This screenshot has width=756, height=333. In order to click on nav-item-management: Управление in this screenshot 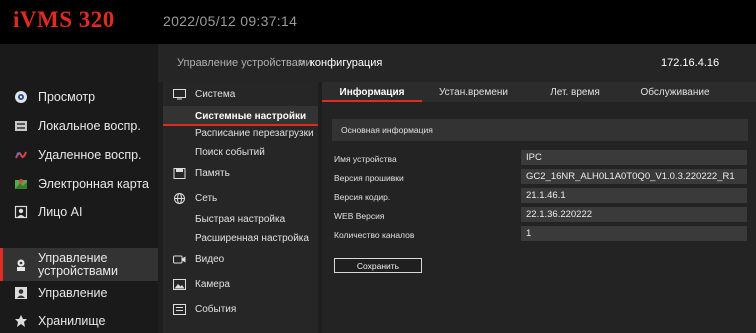, I will do `click(79, 293)`.